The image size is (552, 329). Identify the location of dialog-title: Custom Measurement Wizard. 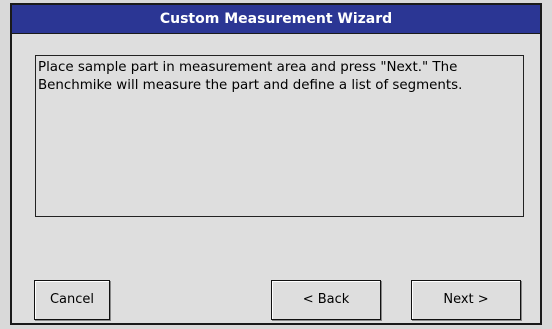
(276, 19).